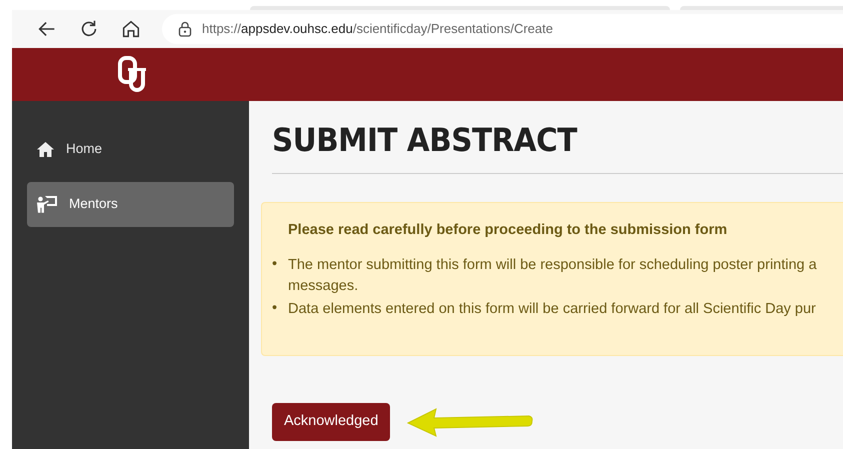 This screenshot has height=449, width=843. What do you see at coordinates (508, 230) in the screenshot?
I see `notice-heading: Please read carefully before proceeding to the submission form` at bounding box center [508, 230].